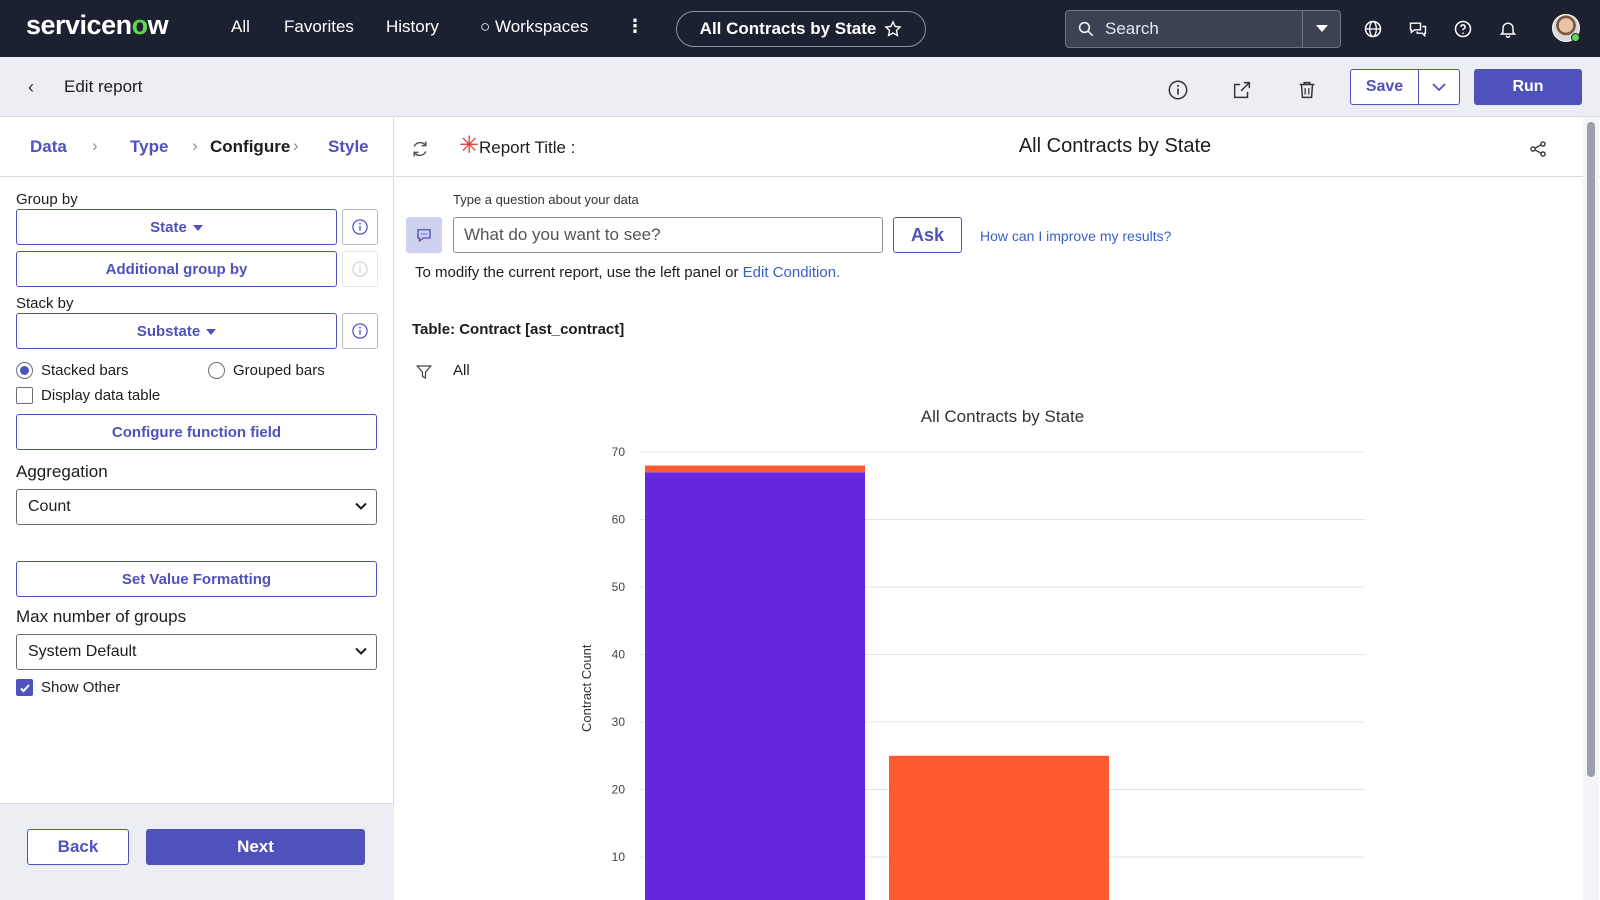 Image resolution: width=1600 pixels, height=900 pixels. What do you see at coordinates (1538, 149) in the screenshot?
I see `share-network-icon` at bounding box center [1538, 149].